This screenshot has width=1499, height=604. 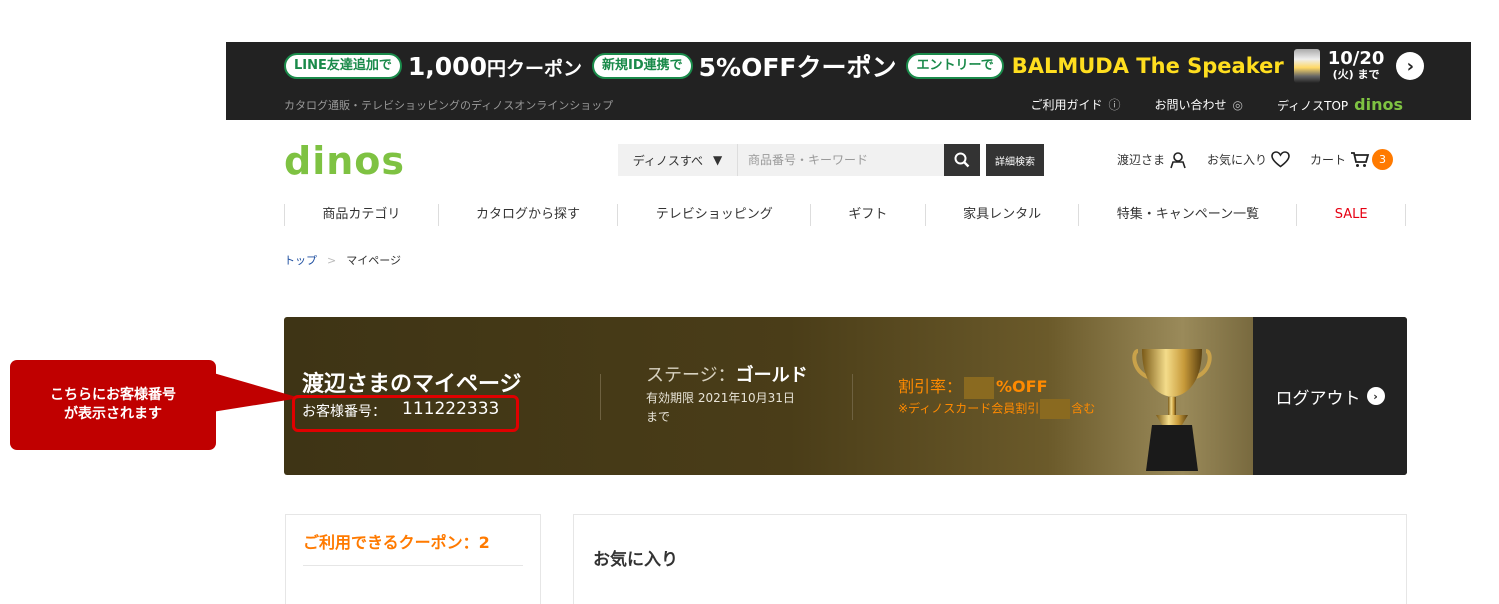 What do you see at coordinates (113, 414) in the screenshot?
I see `annotation-line-2: が表示されます` at bounding box center [113, 414].